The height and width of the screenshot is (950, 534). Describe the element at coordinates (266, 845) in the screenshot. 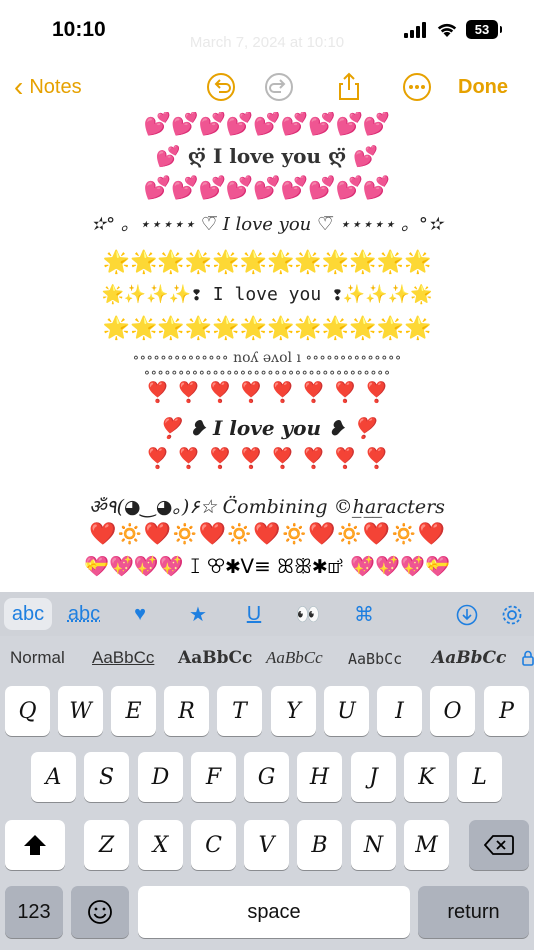

I see `key-v: V` at that location.